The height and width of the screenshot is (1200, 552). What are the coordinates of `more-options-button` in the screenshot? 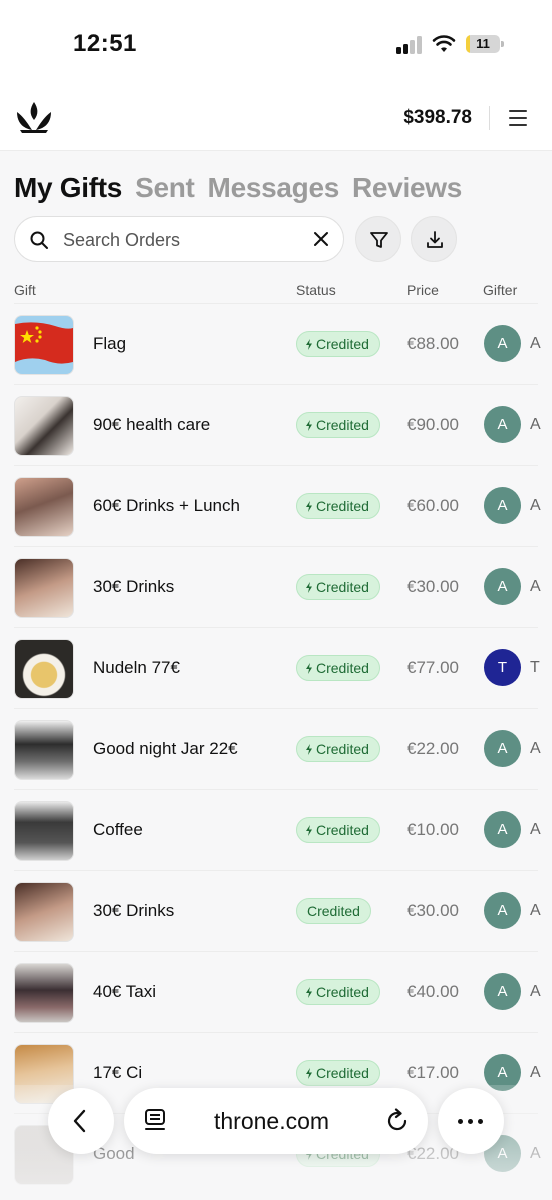 It's located at (471, 1121).